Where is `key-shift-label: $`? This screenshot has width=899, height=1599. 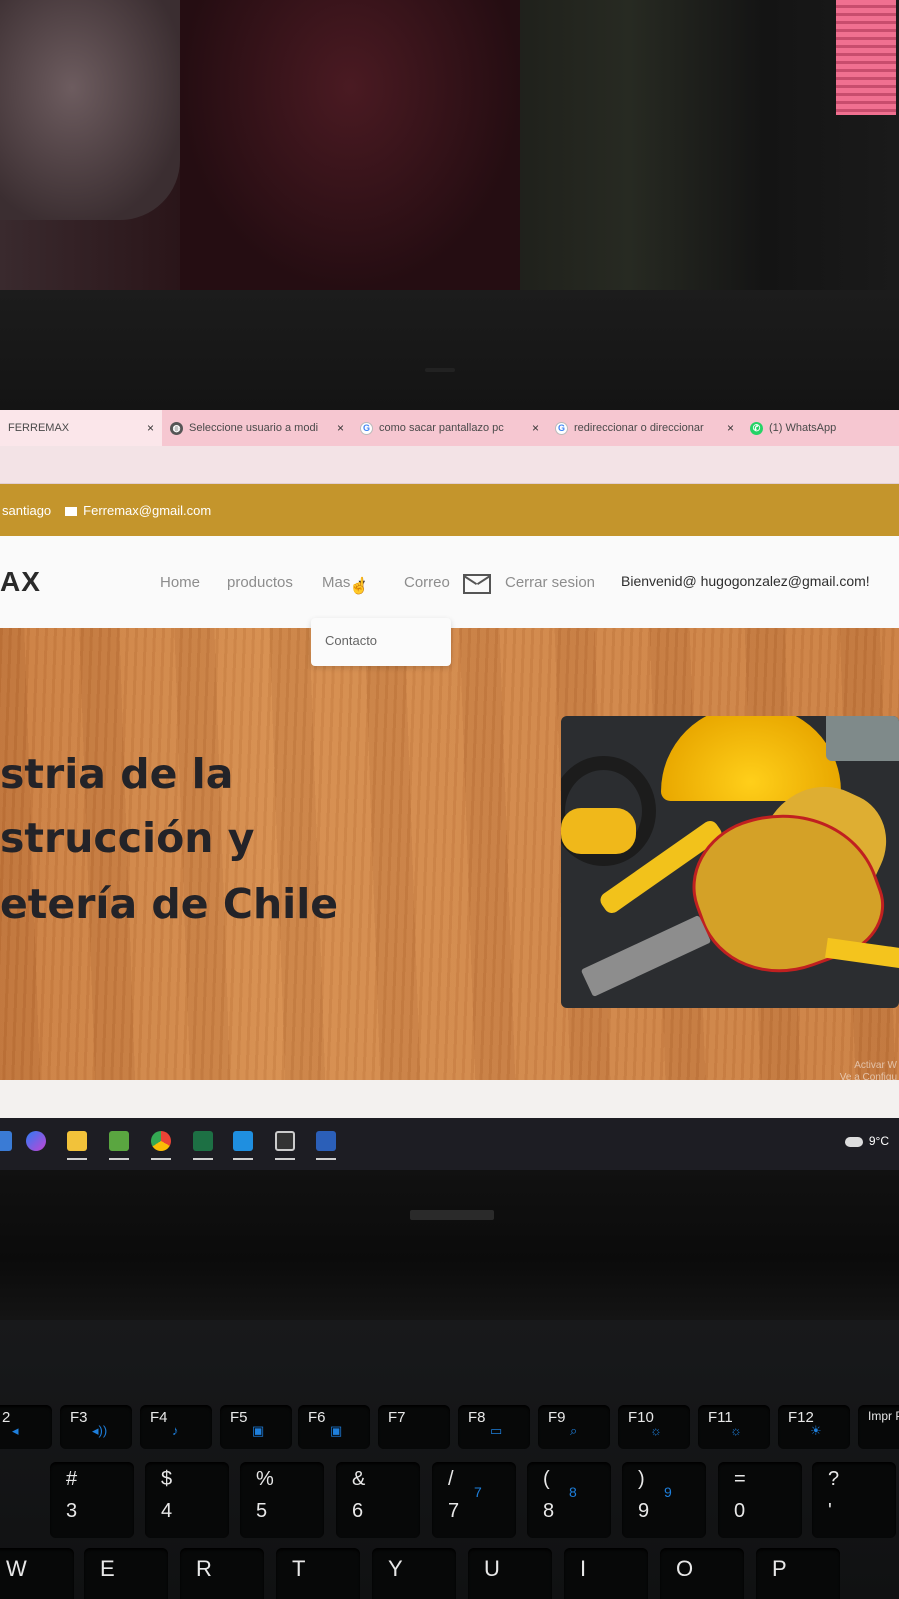 key-shift-label: $ is located at coordinates (167, 1479).